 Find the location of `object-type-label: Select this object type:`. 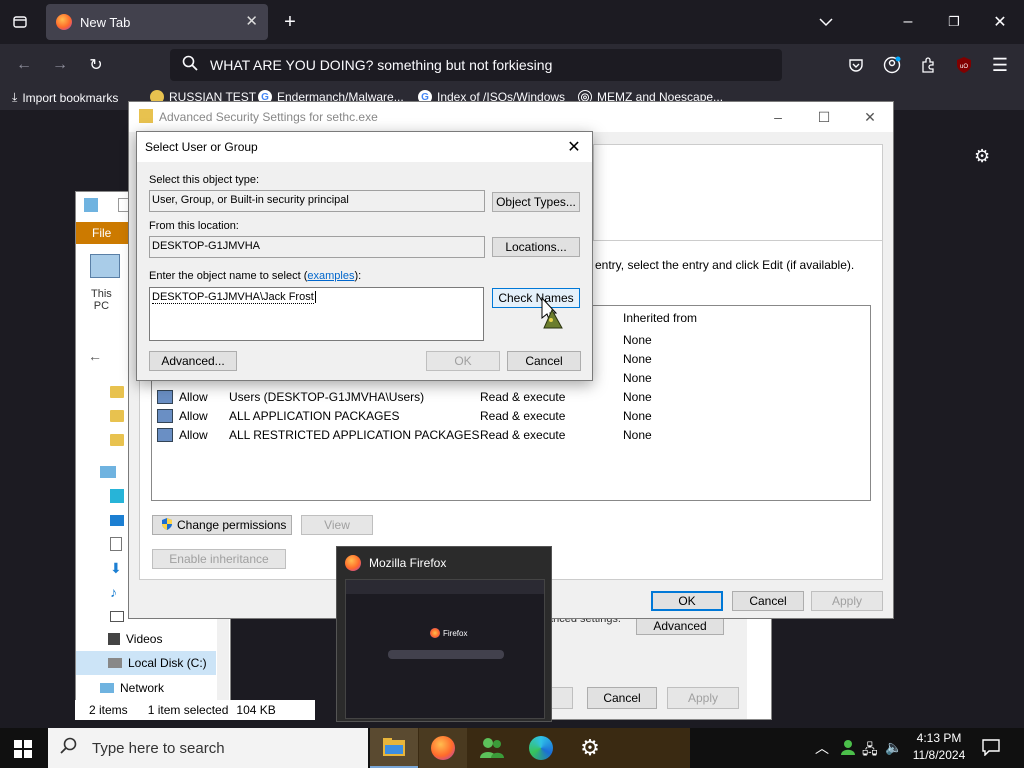

object-type-label: Select this object type: is located at coordinates (204, 180).